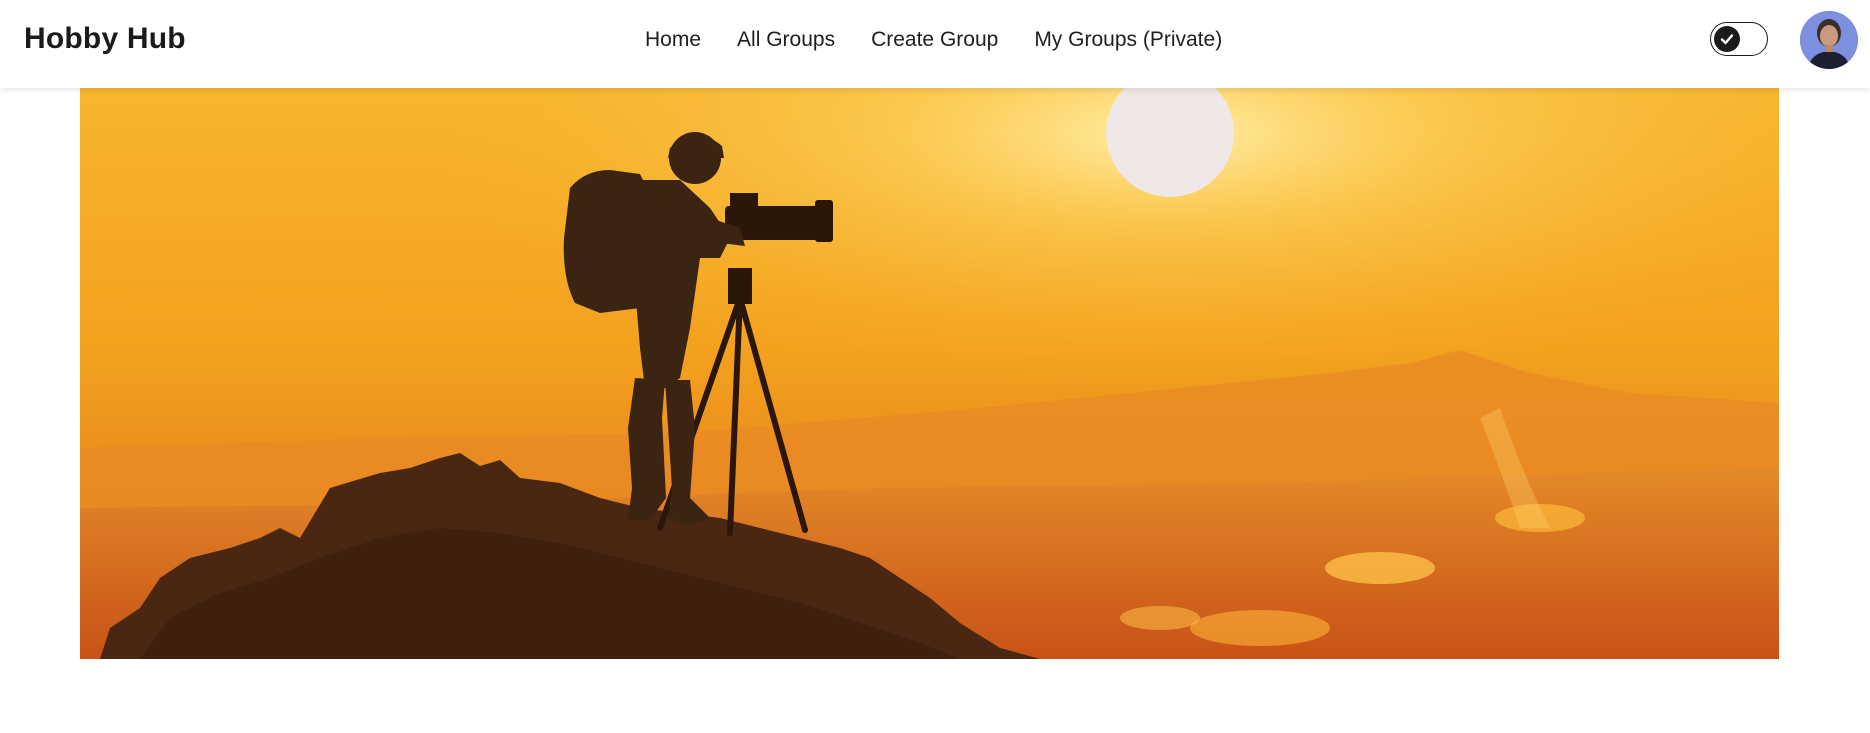 This screenshot has width=1870, height=733. I want to click on toggle-knob, so click(1727, 39).